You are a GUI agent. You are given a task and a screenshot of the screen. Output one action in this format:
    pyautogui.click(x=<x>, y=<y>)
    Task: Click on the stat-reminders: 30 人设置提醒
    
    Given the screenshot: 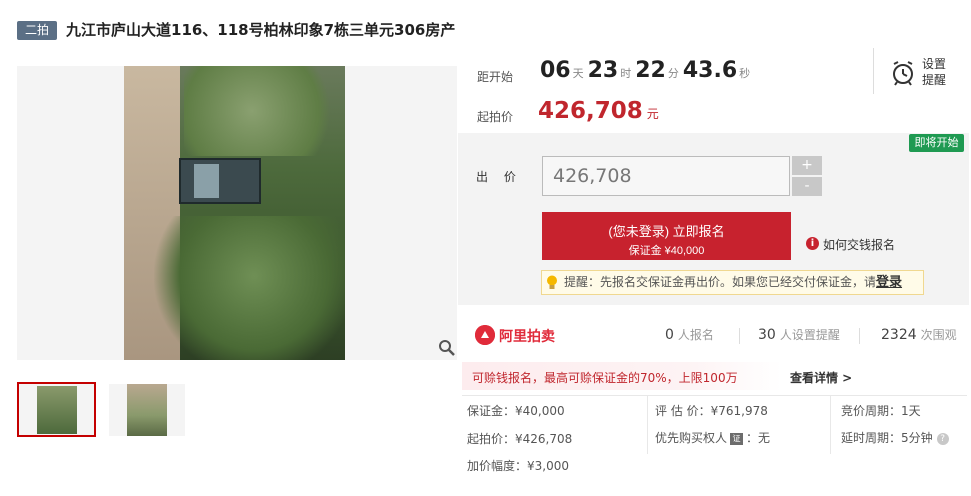 What is the action you would take?
    pyautogui.click(x=799, y=334)
    